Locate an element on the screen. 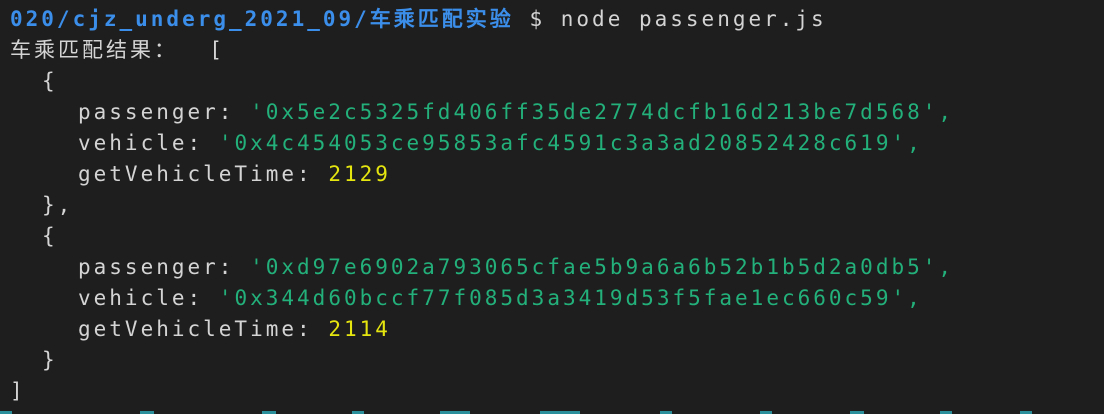 Image resolution: width=1104 pixels, height=414 pixels. brace-close: }, is located at coordinates (58, 205).